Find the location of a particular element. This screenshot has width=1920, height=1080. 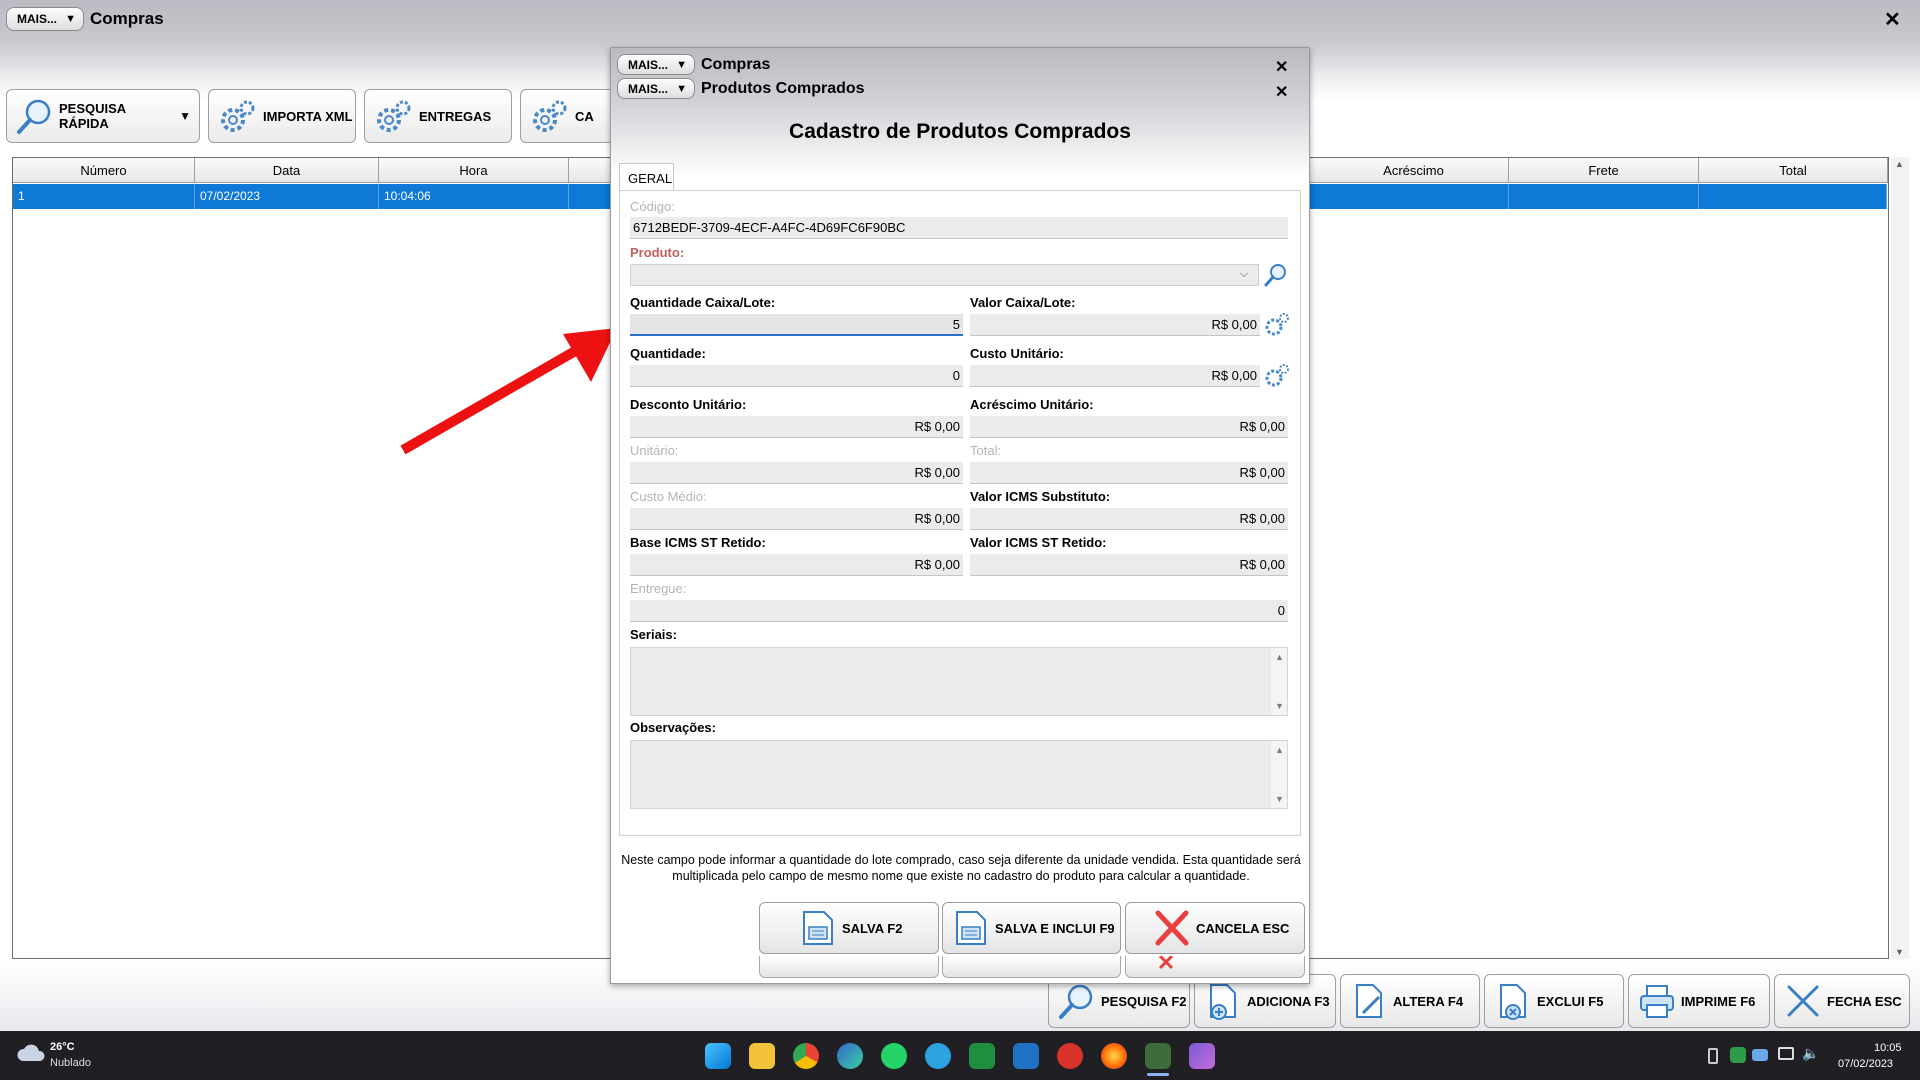

column-header-hora: Hora is located at coordinates (474, 170).